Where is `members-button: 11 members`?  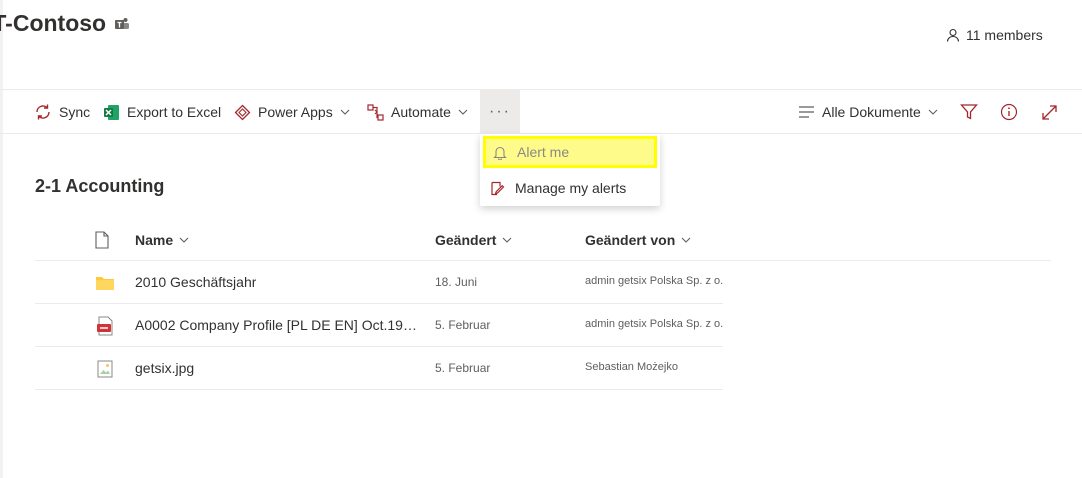 members-button: 11 members is located at coordinates (994, 35).